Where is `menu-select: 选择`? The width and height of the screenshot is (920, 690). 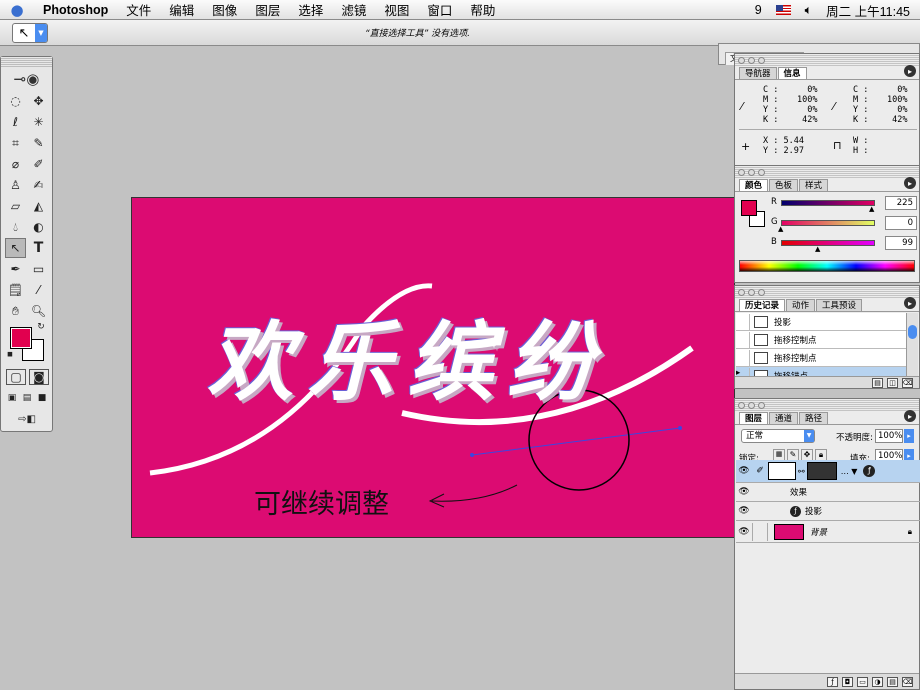
menu-select: 选择 is located at coordinates (310, 9).